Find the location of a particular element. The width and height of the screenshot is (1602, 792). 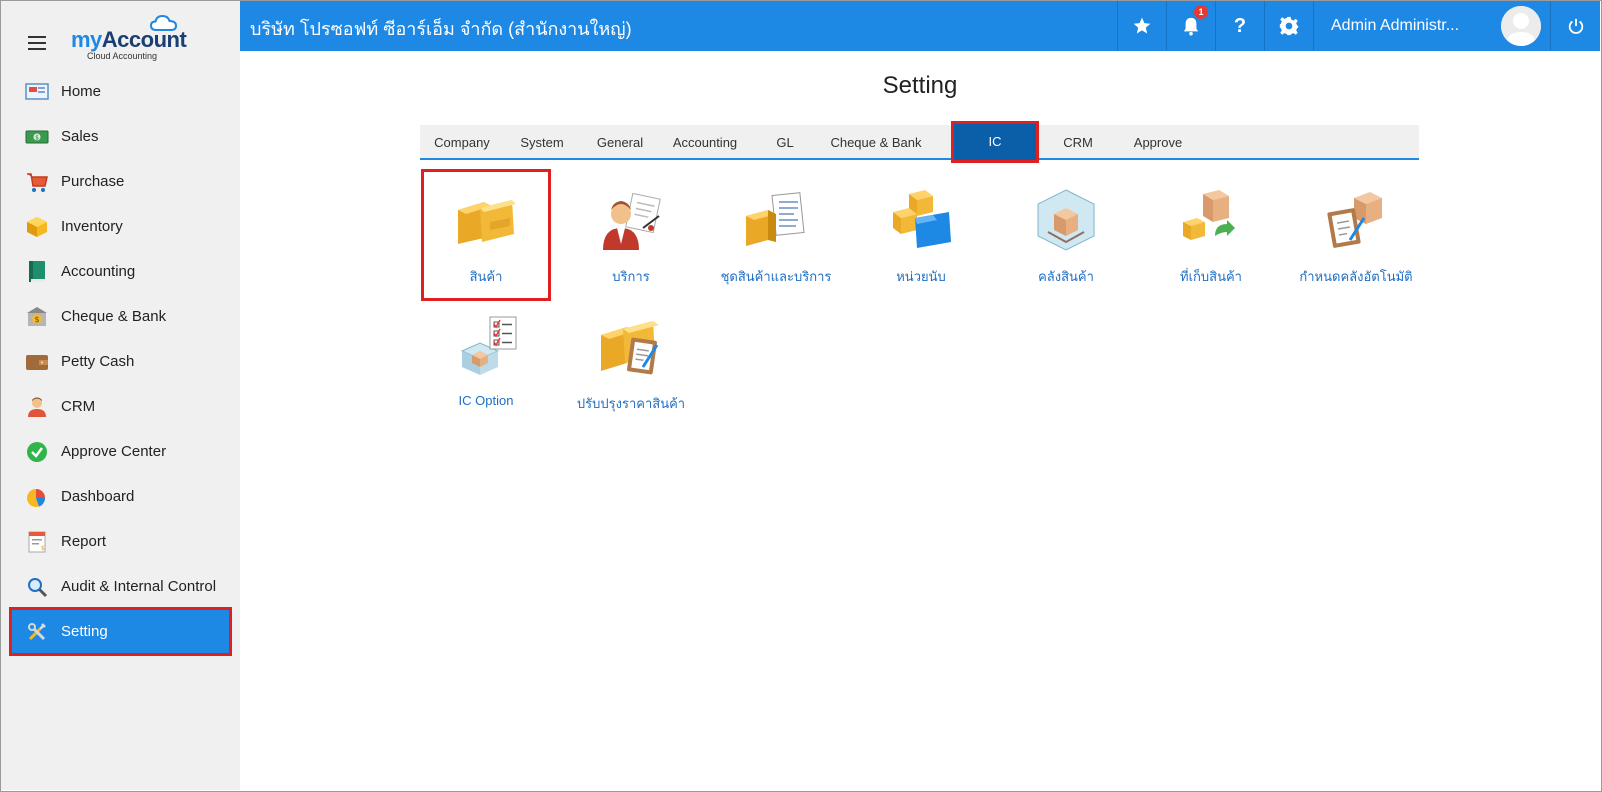

sidebar-item-setting: Setting is located at coordinates (120, 631).